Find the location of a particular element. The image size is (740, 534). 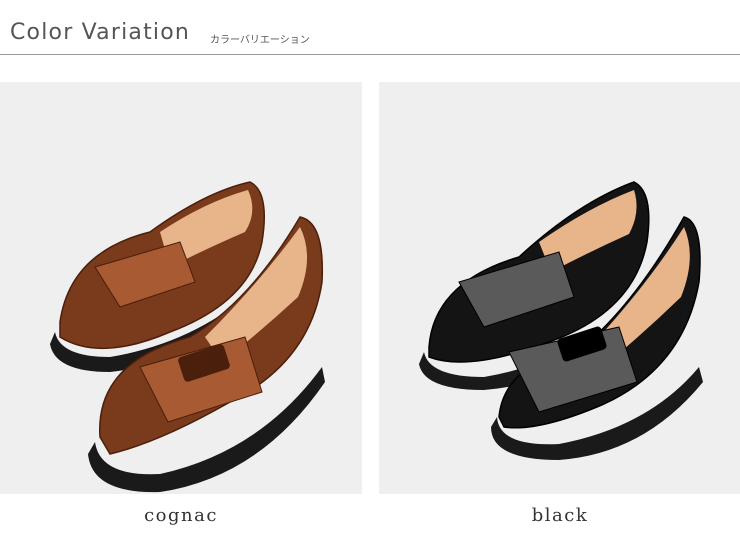

section-subtitle: カラーバリエーション is located at coordinates (260, 40).